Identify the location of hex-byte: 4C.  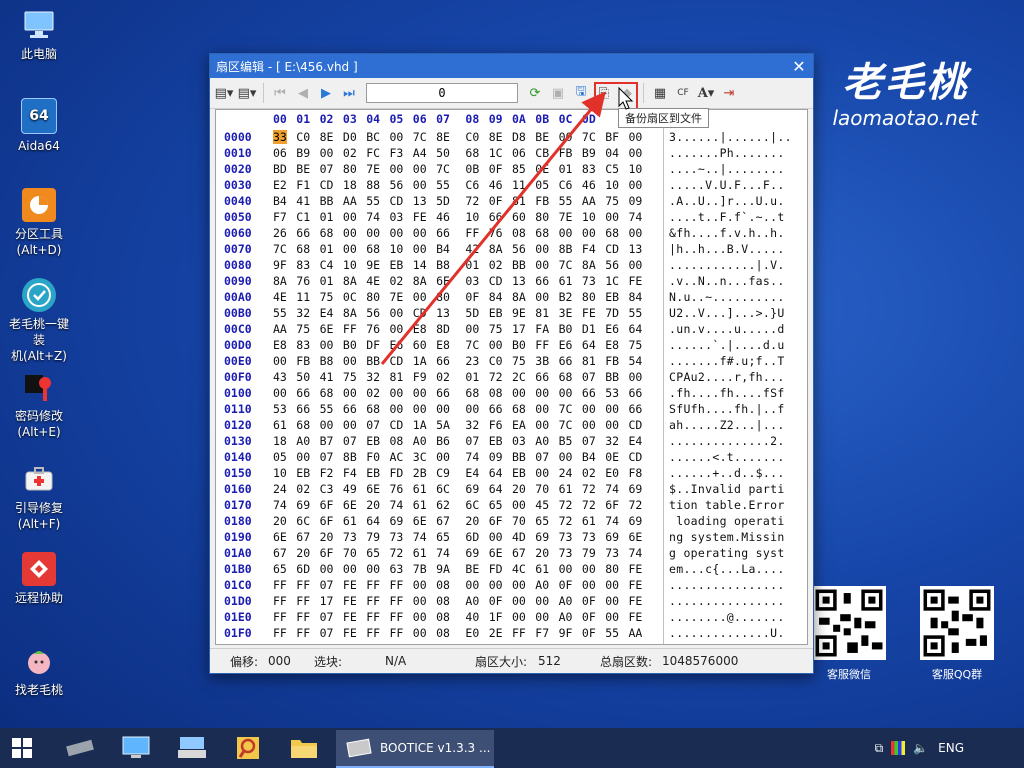
(519, 569).